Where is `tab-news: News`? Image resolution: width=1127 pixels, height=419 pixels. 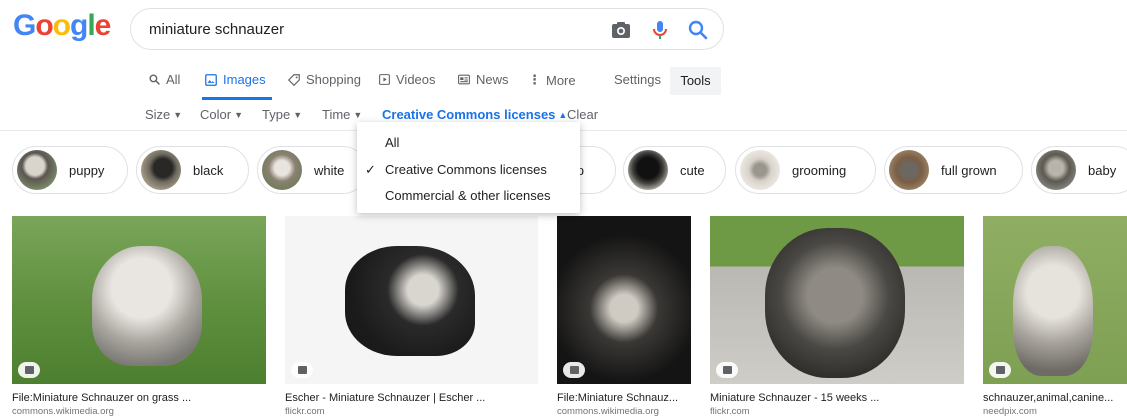 tab-news: News is located at coordinates (483, 79).